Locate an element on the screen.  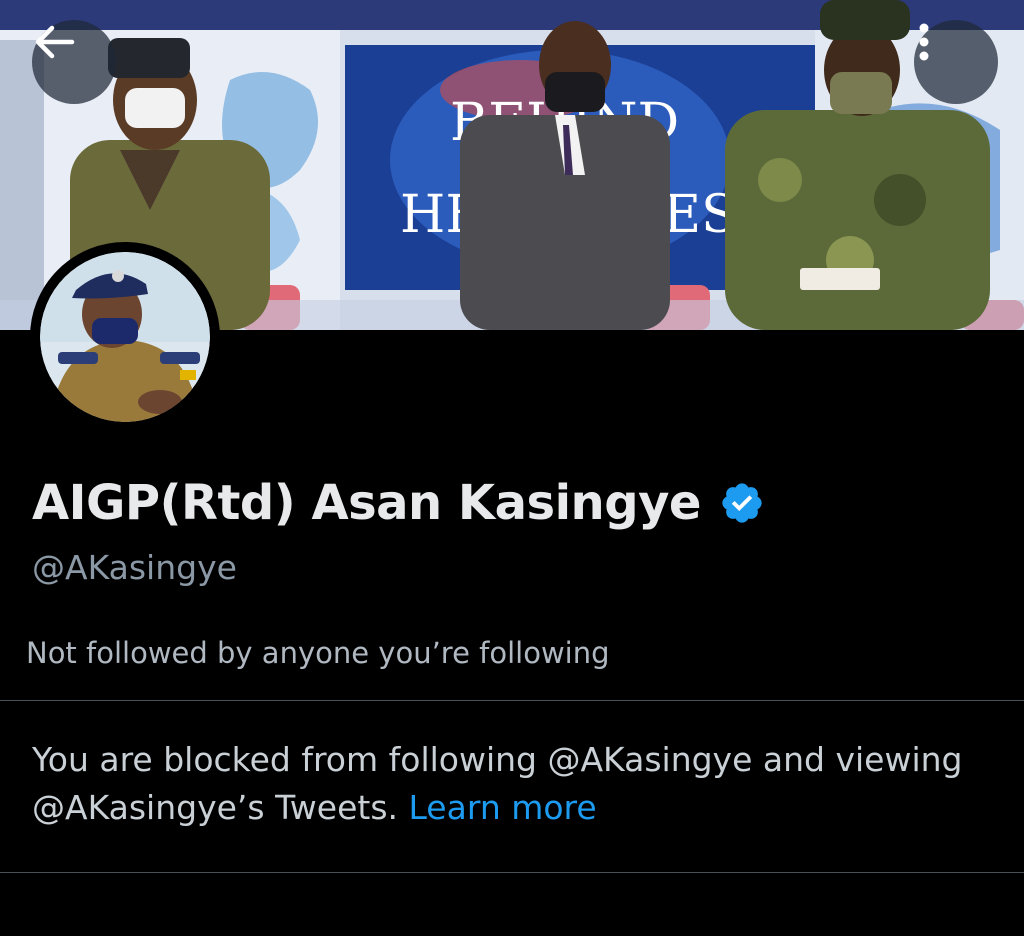
avatar is located at coordinates (125, 337).